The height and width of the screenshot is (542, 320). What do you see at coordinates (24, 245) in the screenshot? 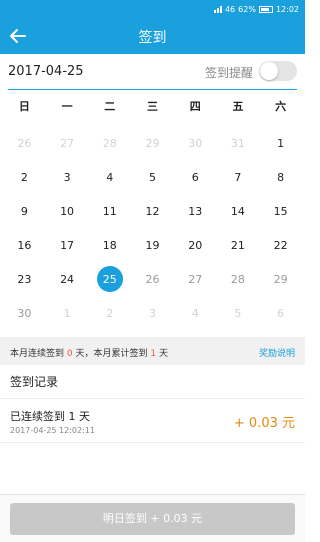
I see `calendar-day: 16` at bounding box center [24, 245].